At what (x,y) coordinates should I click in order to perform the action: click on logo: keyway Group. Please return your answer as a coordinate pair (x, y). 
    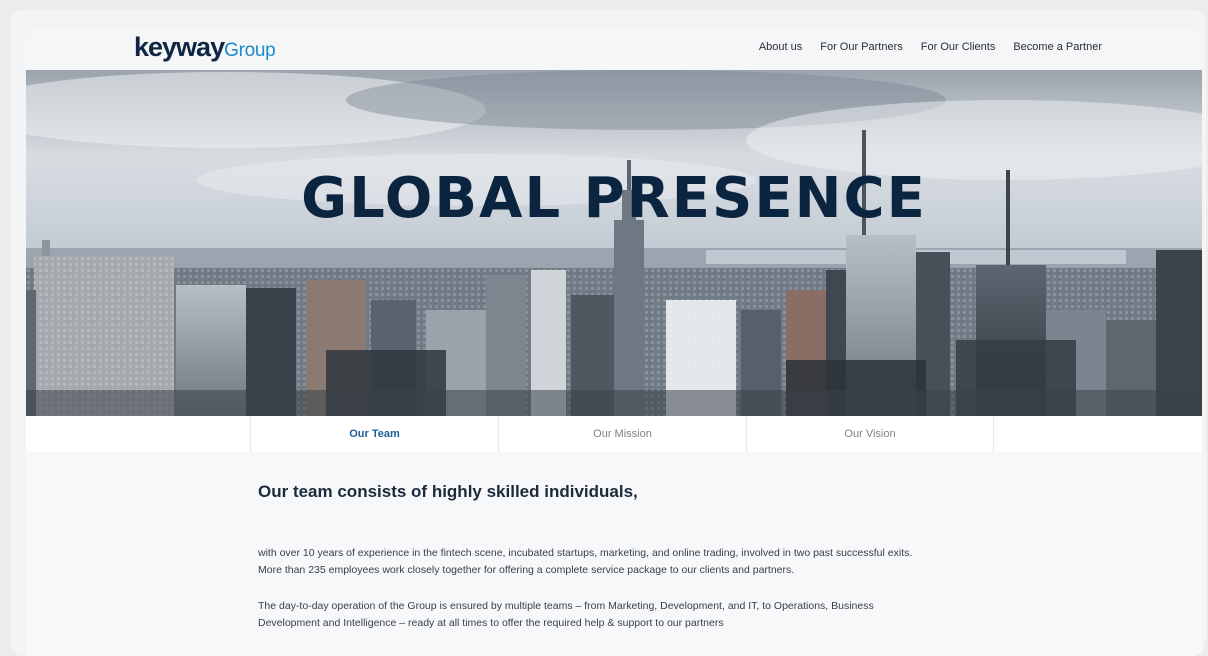
    Looking at the image, I should click on (205, 47).